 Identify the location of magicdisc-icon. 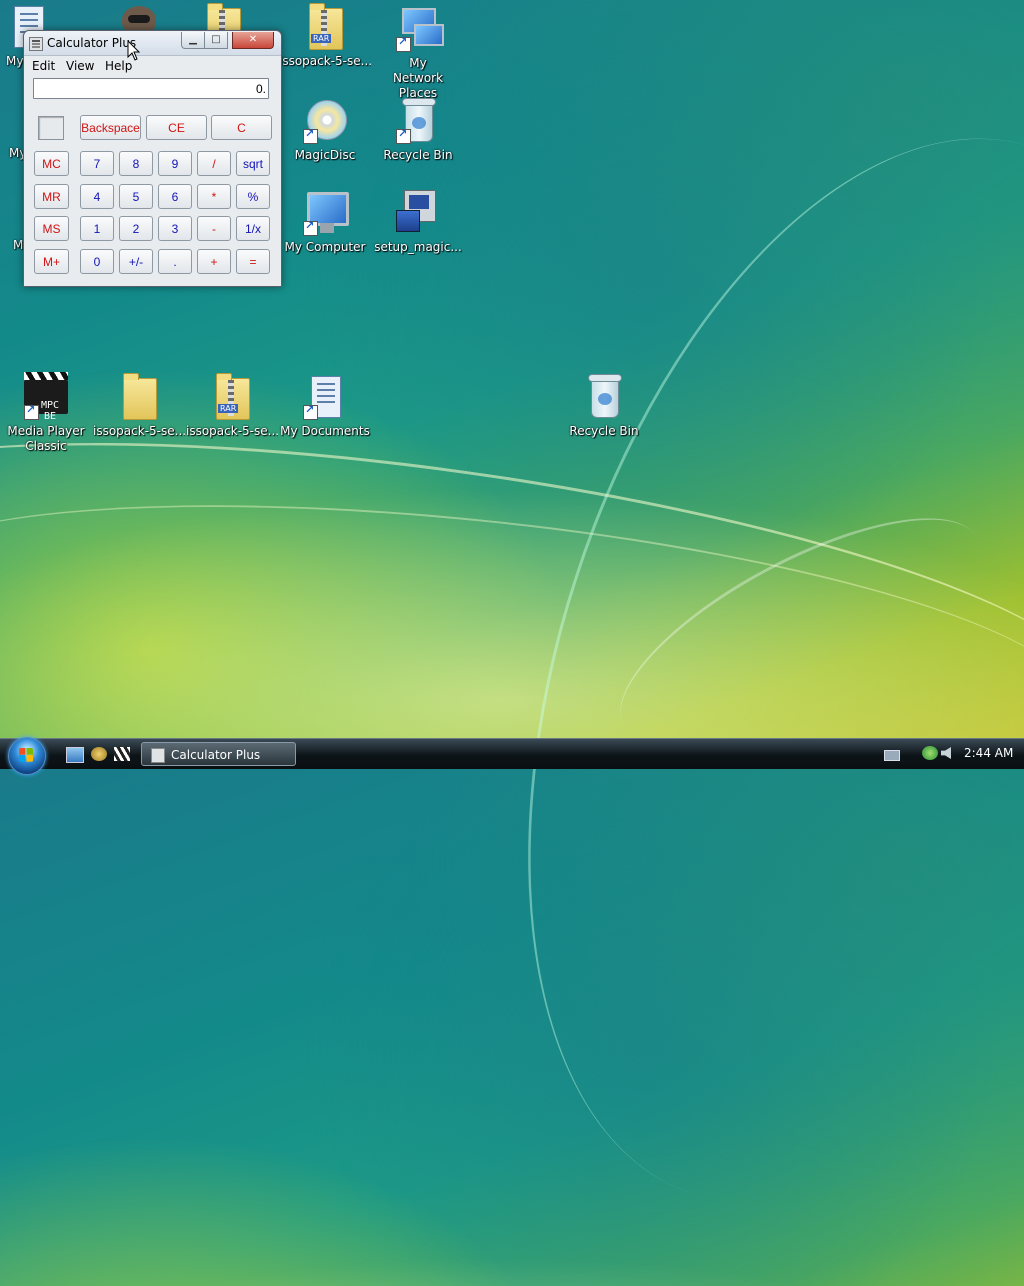
(325, 120).